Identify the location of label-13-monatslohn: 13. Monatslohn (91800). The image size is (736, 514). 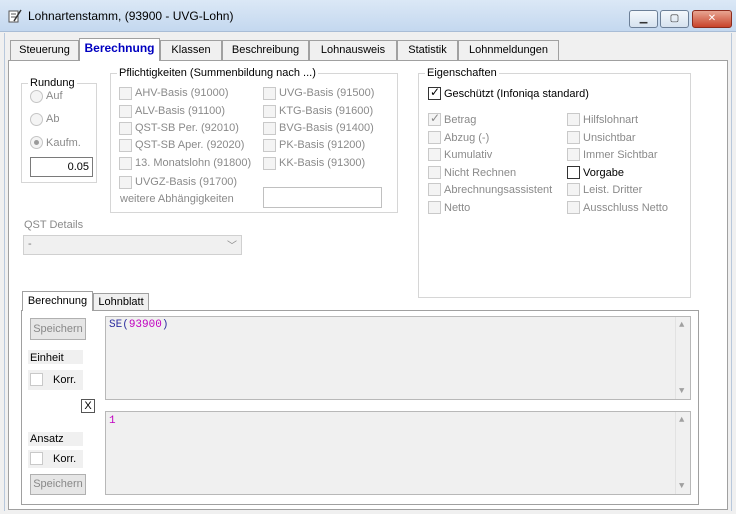
(193, 163).